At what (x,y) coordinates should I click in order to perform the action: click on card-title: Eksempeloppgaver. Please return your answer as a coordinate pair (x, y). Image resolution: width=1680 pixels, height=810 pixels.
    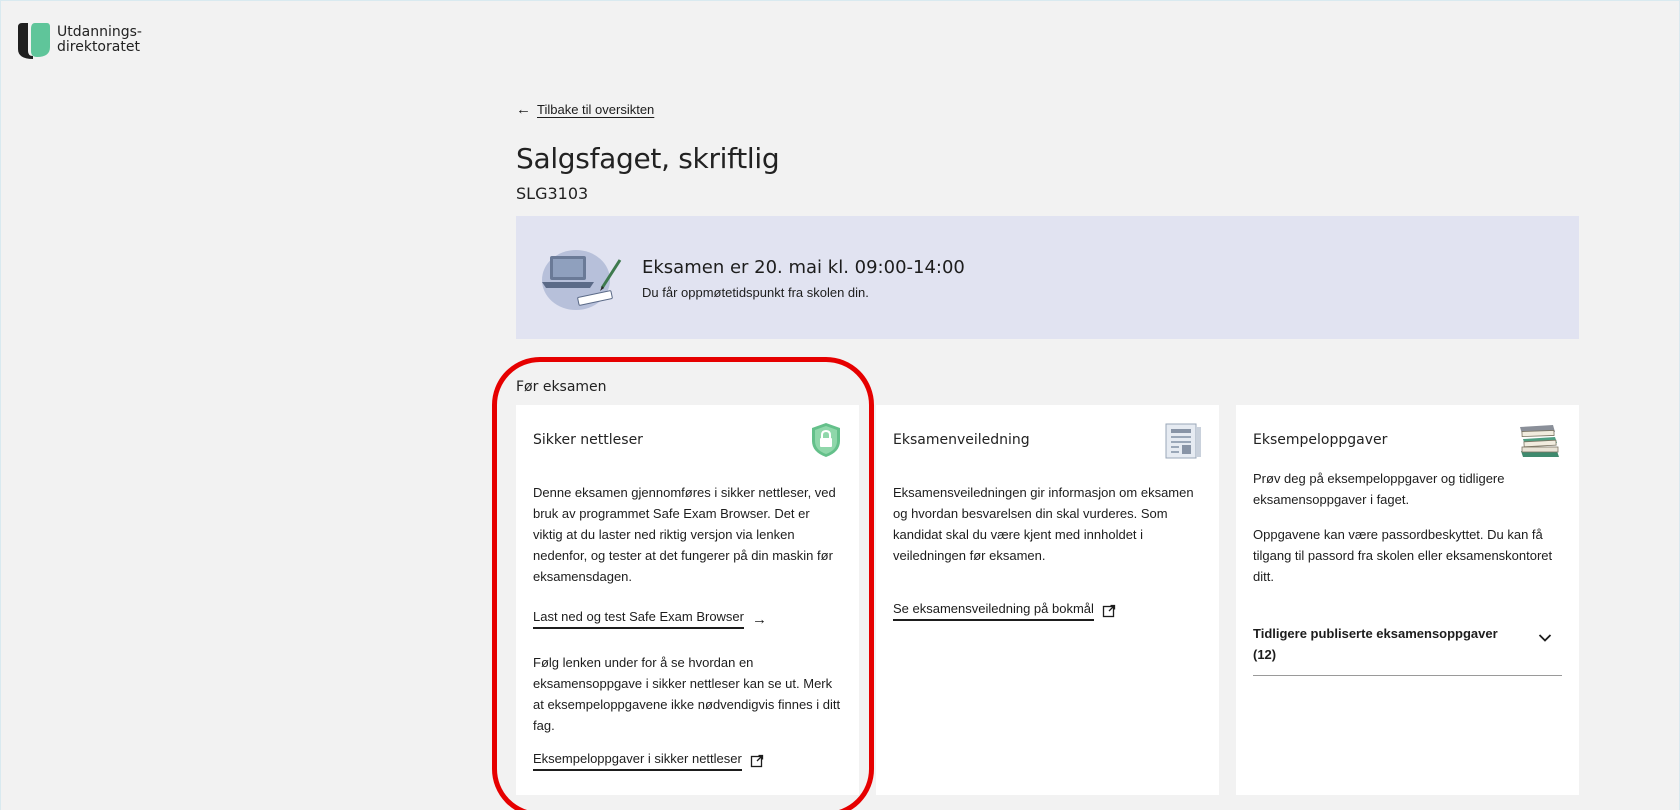
    Looking at the image, I should click on (1320, 440).